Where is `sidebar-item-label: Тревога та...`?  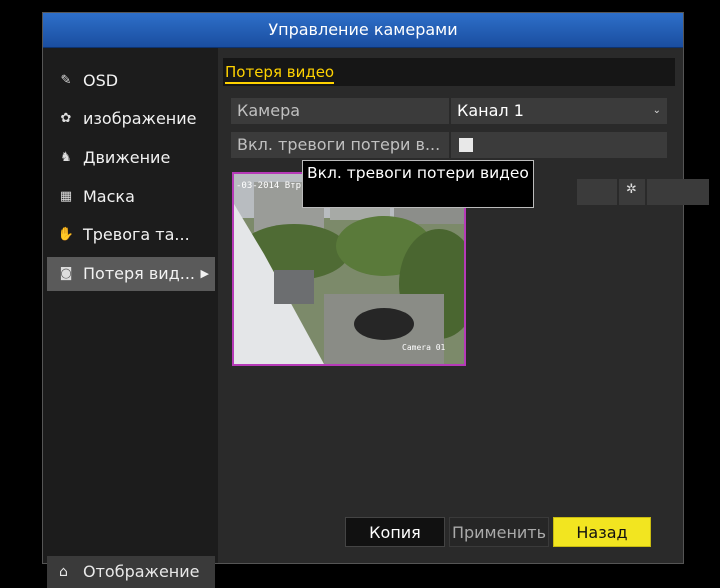 sidebar-item-label: Тревога та... is located at coordinates (136, 234).